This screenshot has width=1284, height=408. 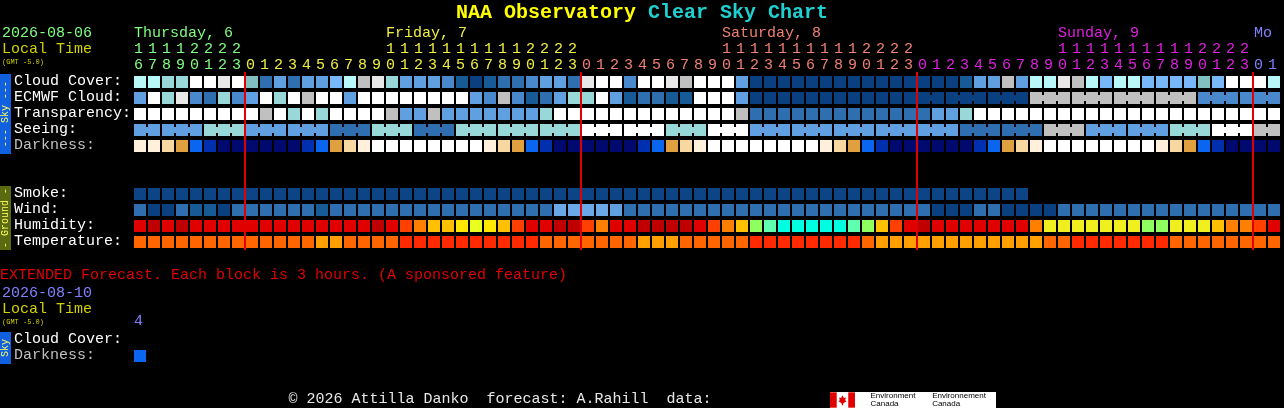 What do you see at coordinates (47, 310) in the screenshot?
I see `local-time-label: Local Time` at bounding box center [47, 310].